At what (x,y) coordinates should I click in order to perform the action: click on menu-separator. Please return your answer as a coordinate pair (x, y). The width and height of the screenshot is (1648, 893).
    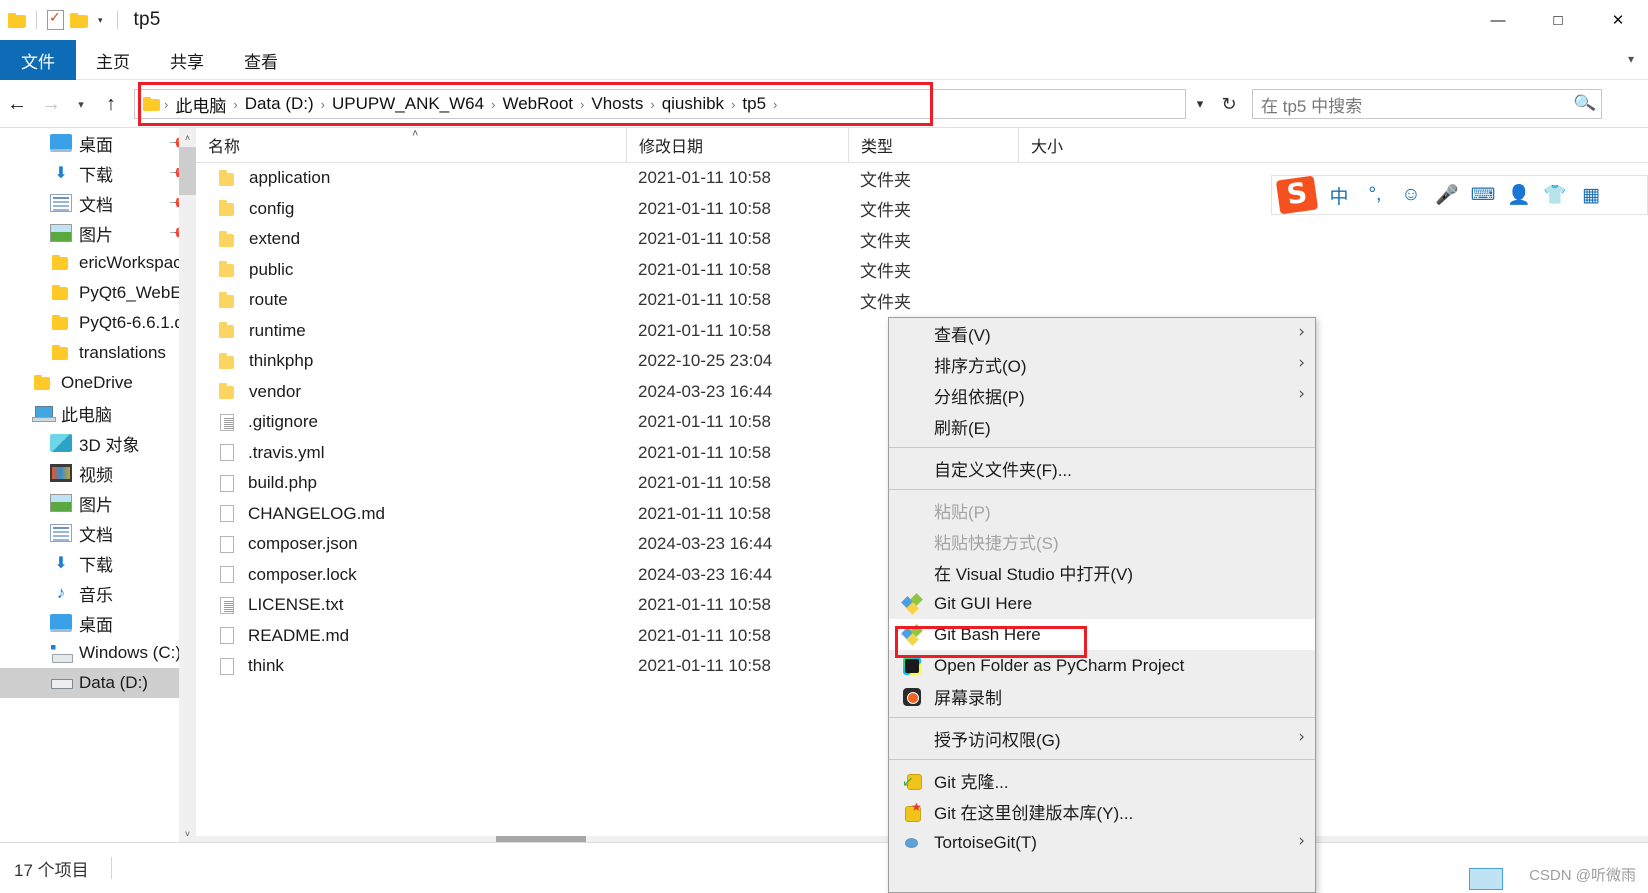
    Looking at the image, I should click on (1102, 447).